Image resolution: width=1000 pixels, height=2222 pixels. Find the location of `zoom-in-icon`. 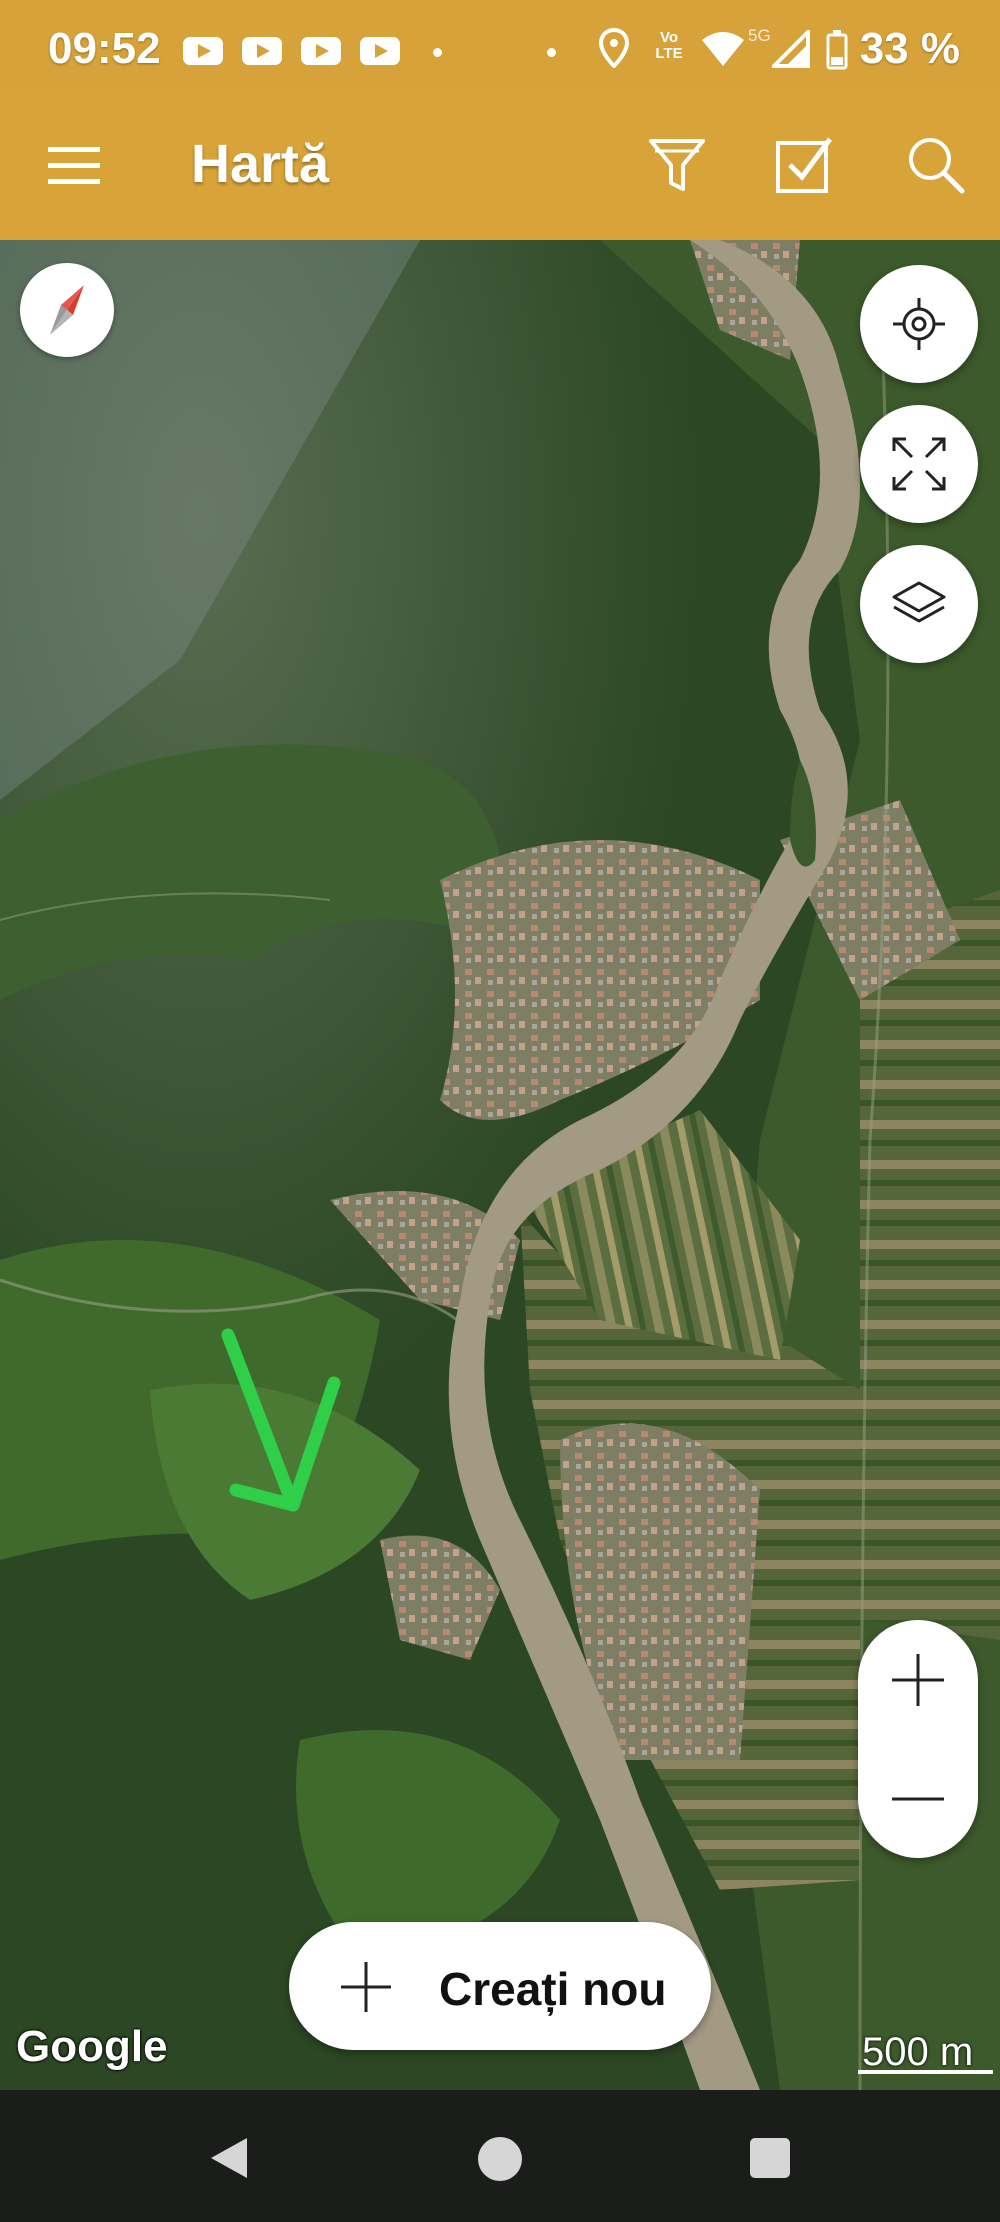

zoom-in-icon is located at coordinates (918, 1679).